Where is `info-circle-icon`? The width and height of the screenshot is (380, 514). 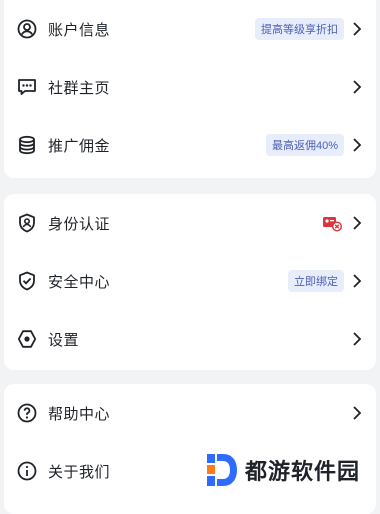
info-circle-icon is located at coordinates (27, 471).